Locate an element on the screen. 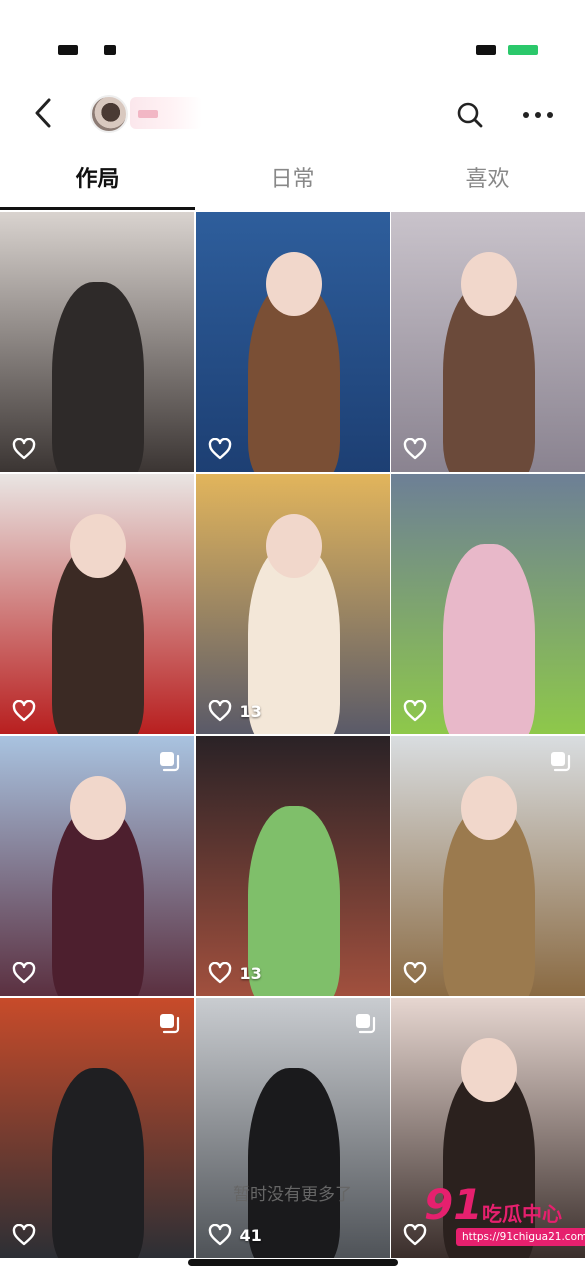  like-count: 41 is located at coordinates (250, 1235).